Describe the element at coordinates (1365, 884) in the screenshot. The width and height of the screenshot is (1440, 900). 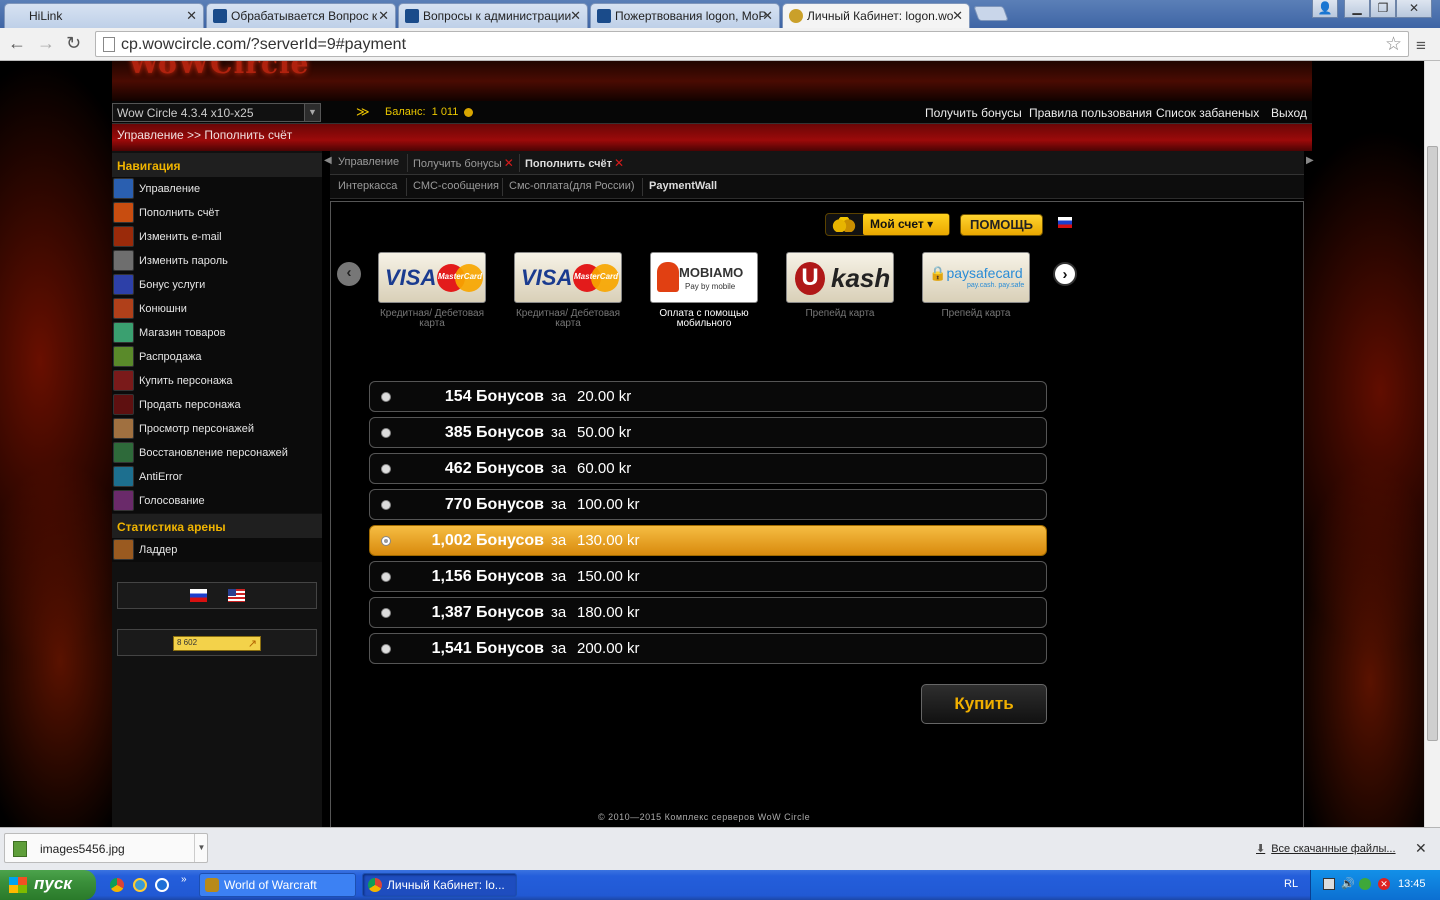
I see `antivirus-icon` at that location.